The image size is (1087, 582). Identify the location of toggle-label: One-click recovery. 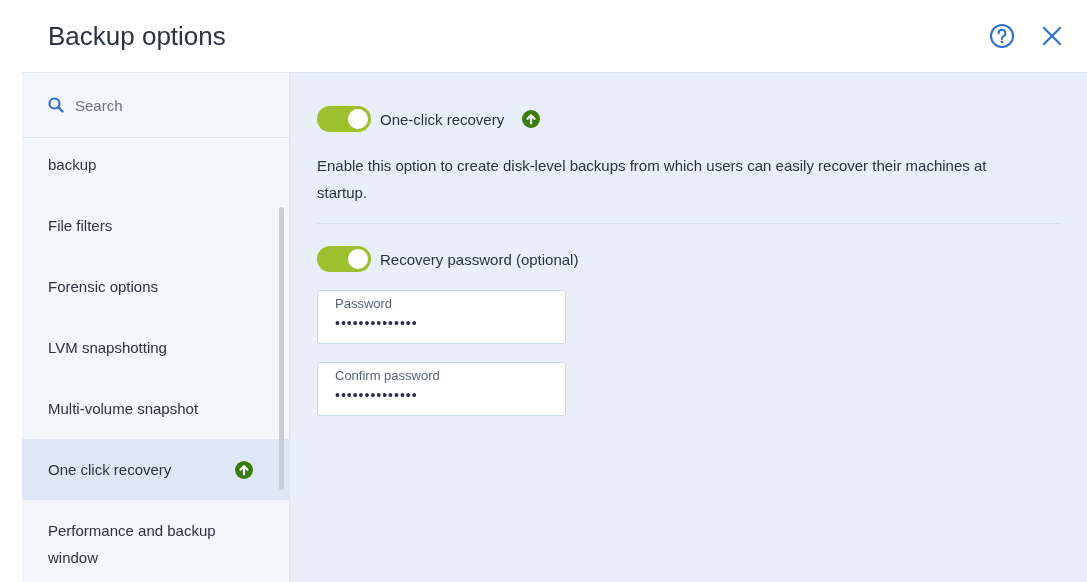
(442, 119).